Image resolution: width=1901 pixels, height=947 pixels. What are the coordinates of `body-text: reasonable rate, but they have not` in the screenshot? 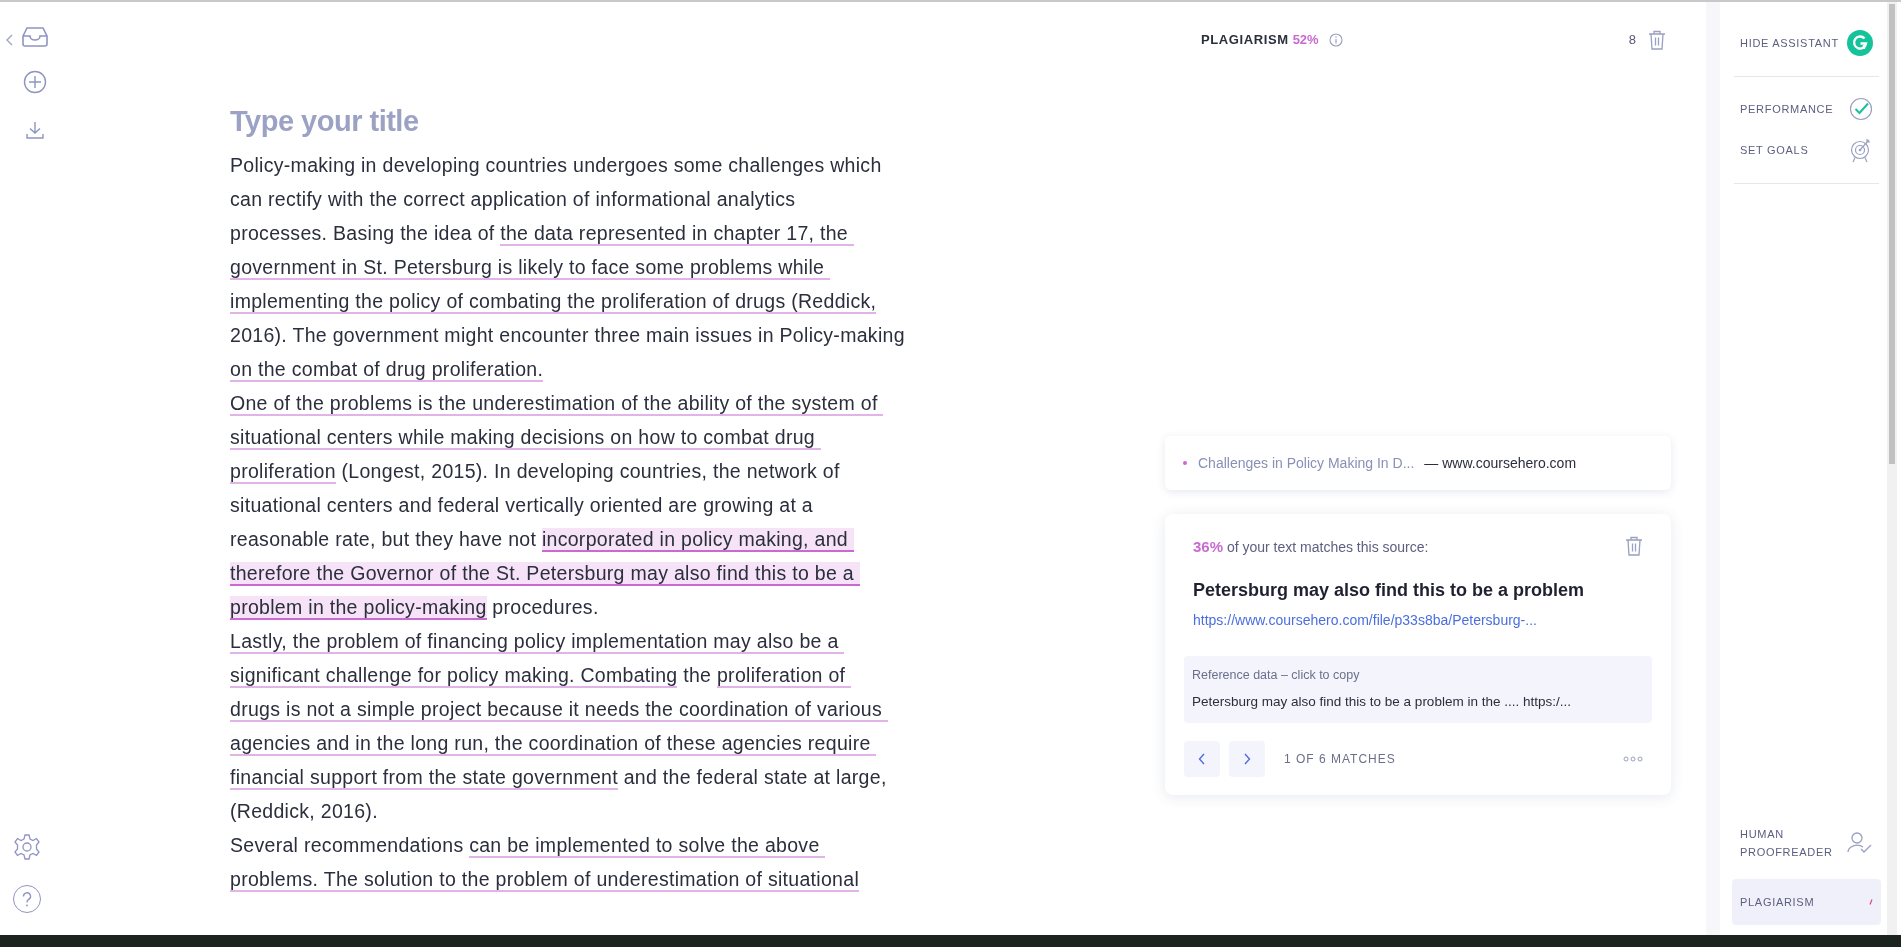 It's located at (384, 539).